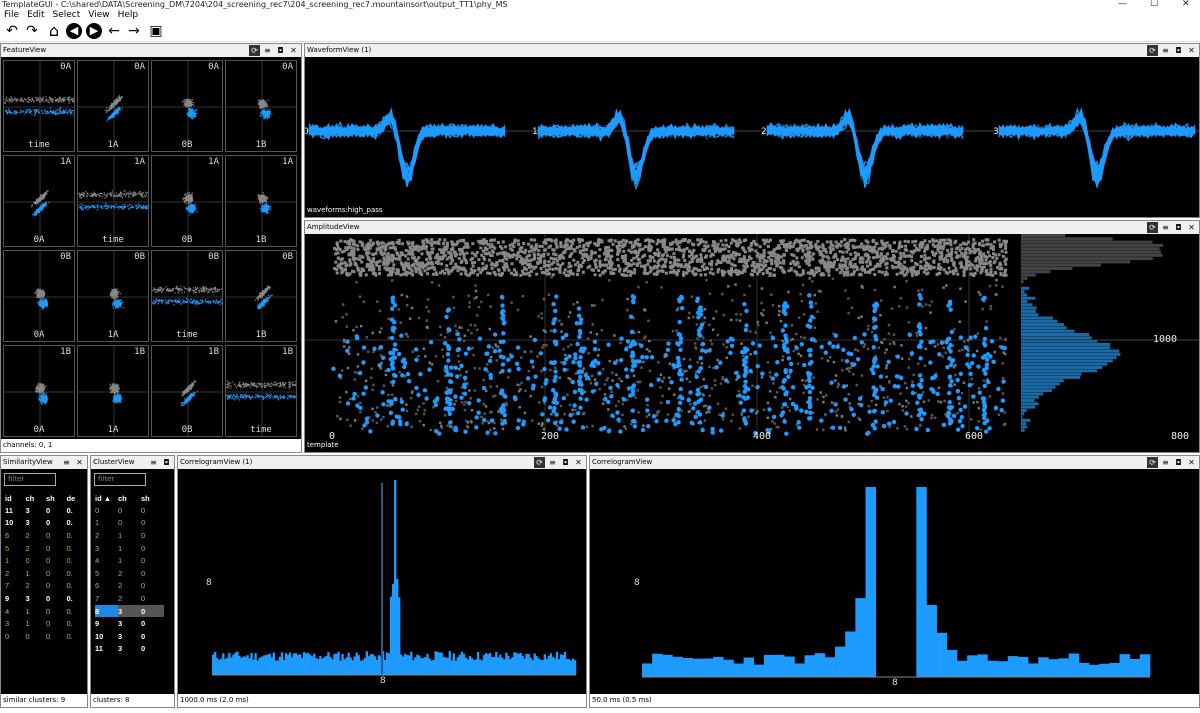 This screenshot has width=1200, height=713. I want to click on table-row: 9 3 0 0., so click(46, 598).